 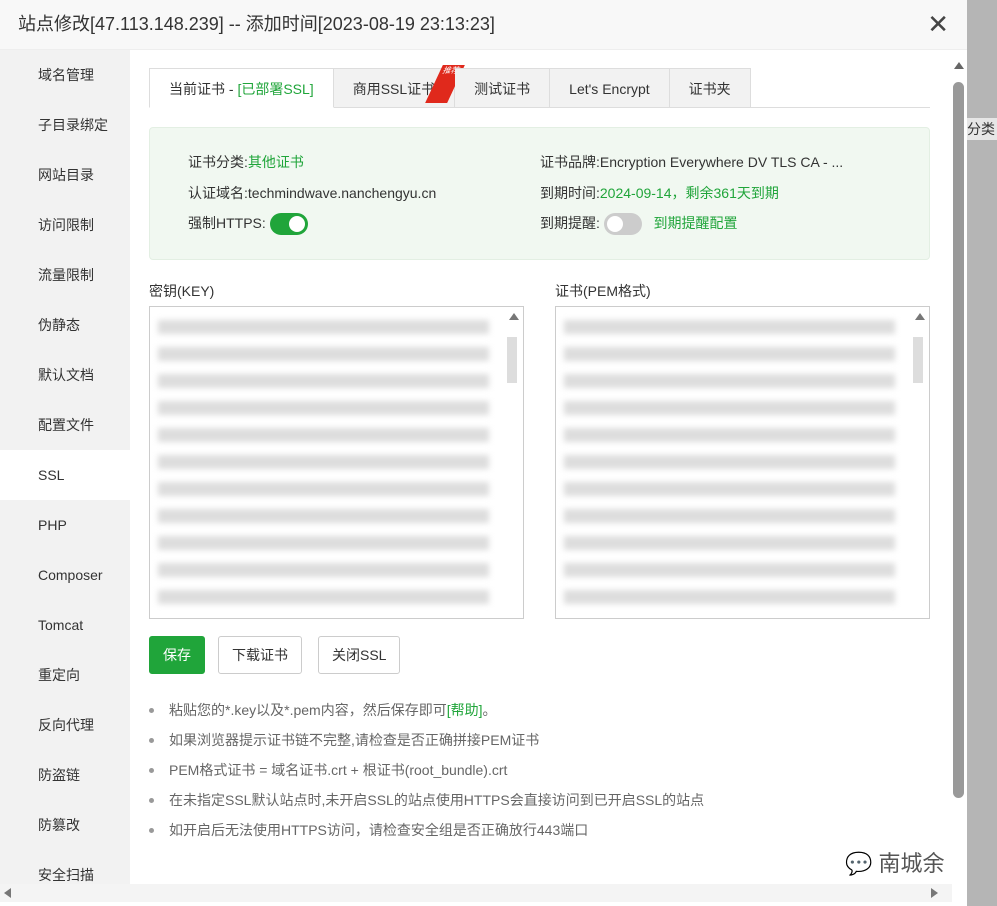 I want to click on value: 其他证书, so click(x=275, y=162).